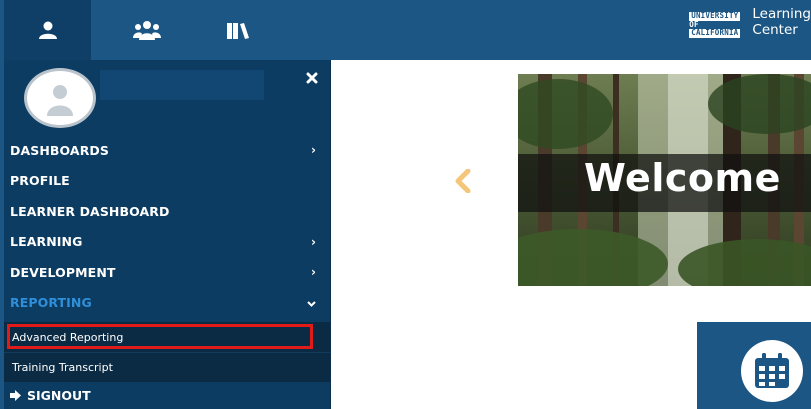 This screenshot has width=811, height=409. I want to click on users-group-icon, so click(147, 30).